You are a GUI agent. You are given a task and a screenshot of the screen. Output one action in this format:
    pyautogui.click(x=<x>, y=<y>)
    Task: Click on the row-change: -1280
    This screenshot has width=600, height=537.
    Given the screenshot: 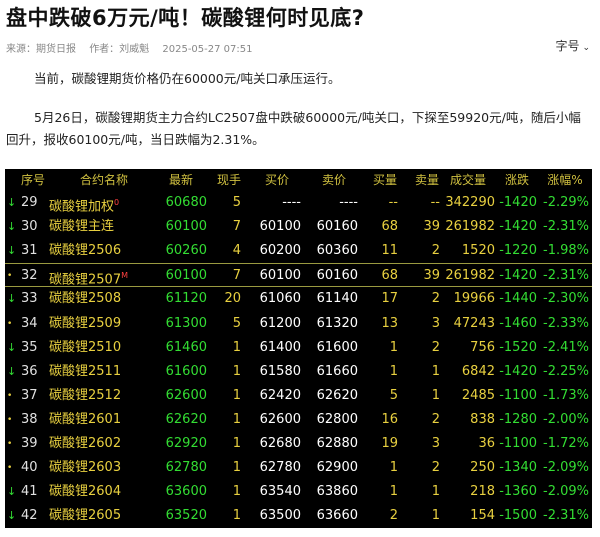 What is the action you would take?
    pyautogui.click(x=518, y=419)
    